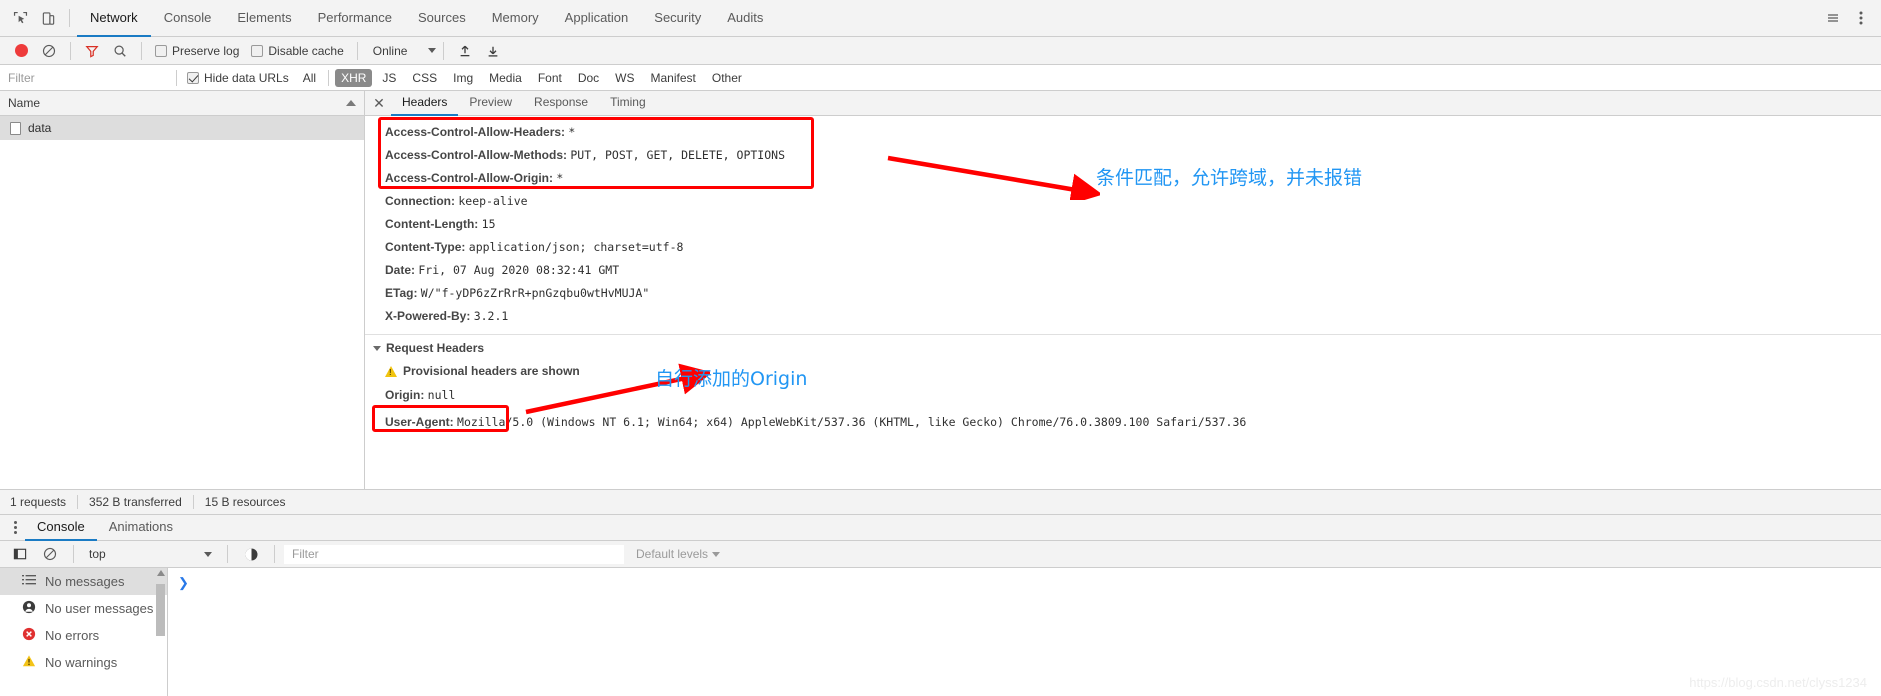  Describe the element at coordinates (390, 50) in the screenshot. I see `throttling-value: Online` at that location.